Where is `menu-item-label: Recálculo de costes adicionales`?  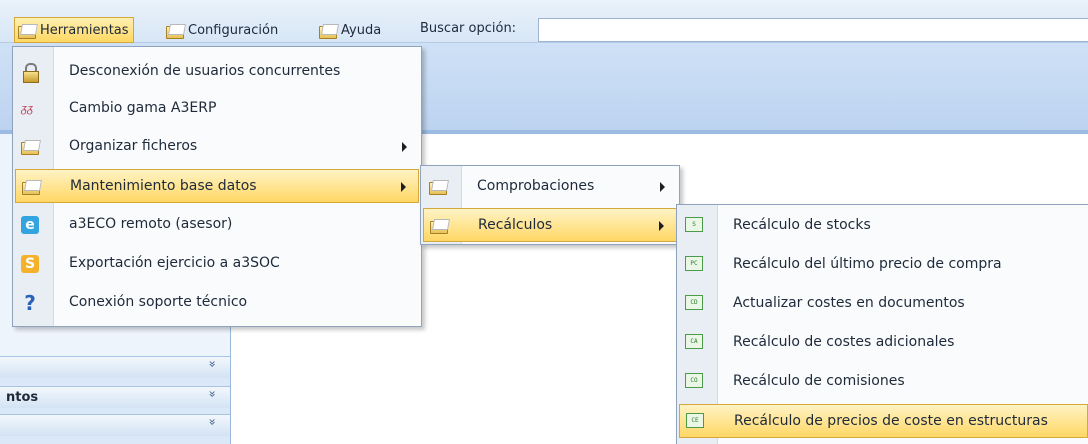
menu-item-label: Recálculo de costes adicionales is located at coordinates (844, 342).